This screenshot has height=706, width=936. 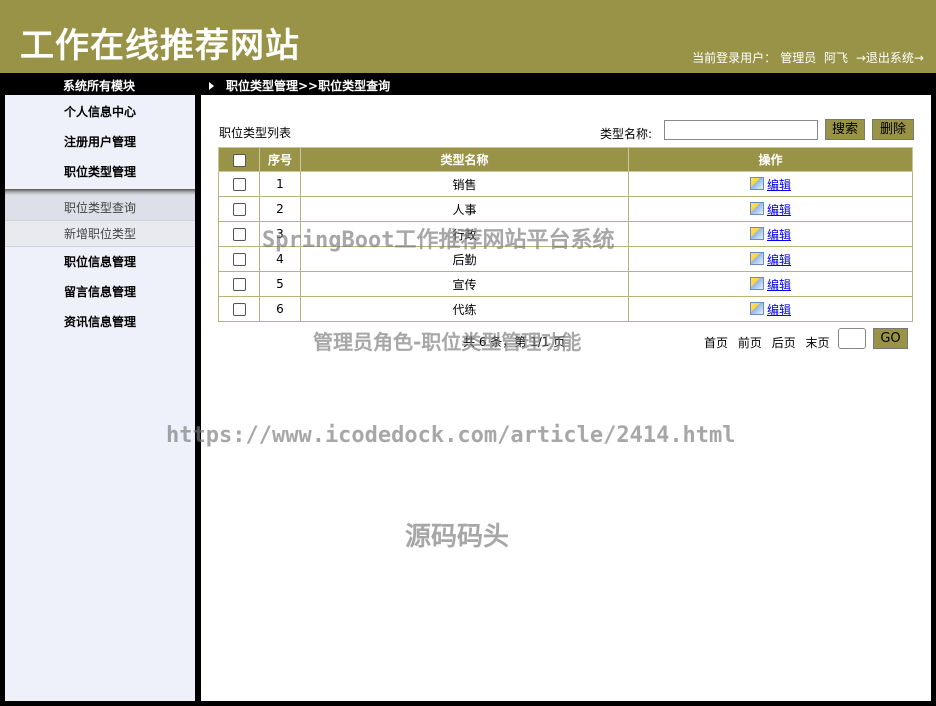 I want to click on table-row: 3 行政 编辑, so click(x=565, y=234).